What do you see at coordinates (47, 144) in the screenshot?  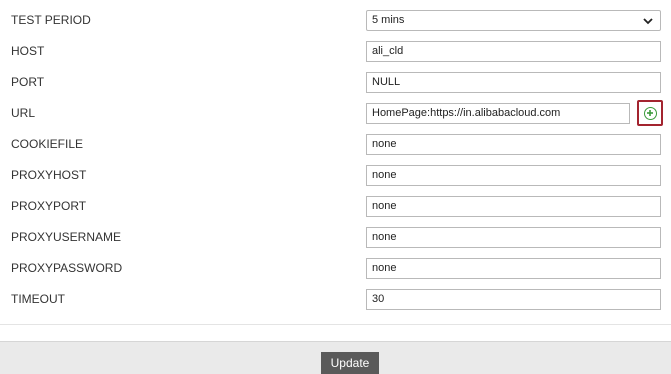 I see `cookiefile-label: COOKIEFILE` at bounding box center [47, 144].